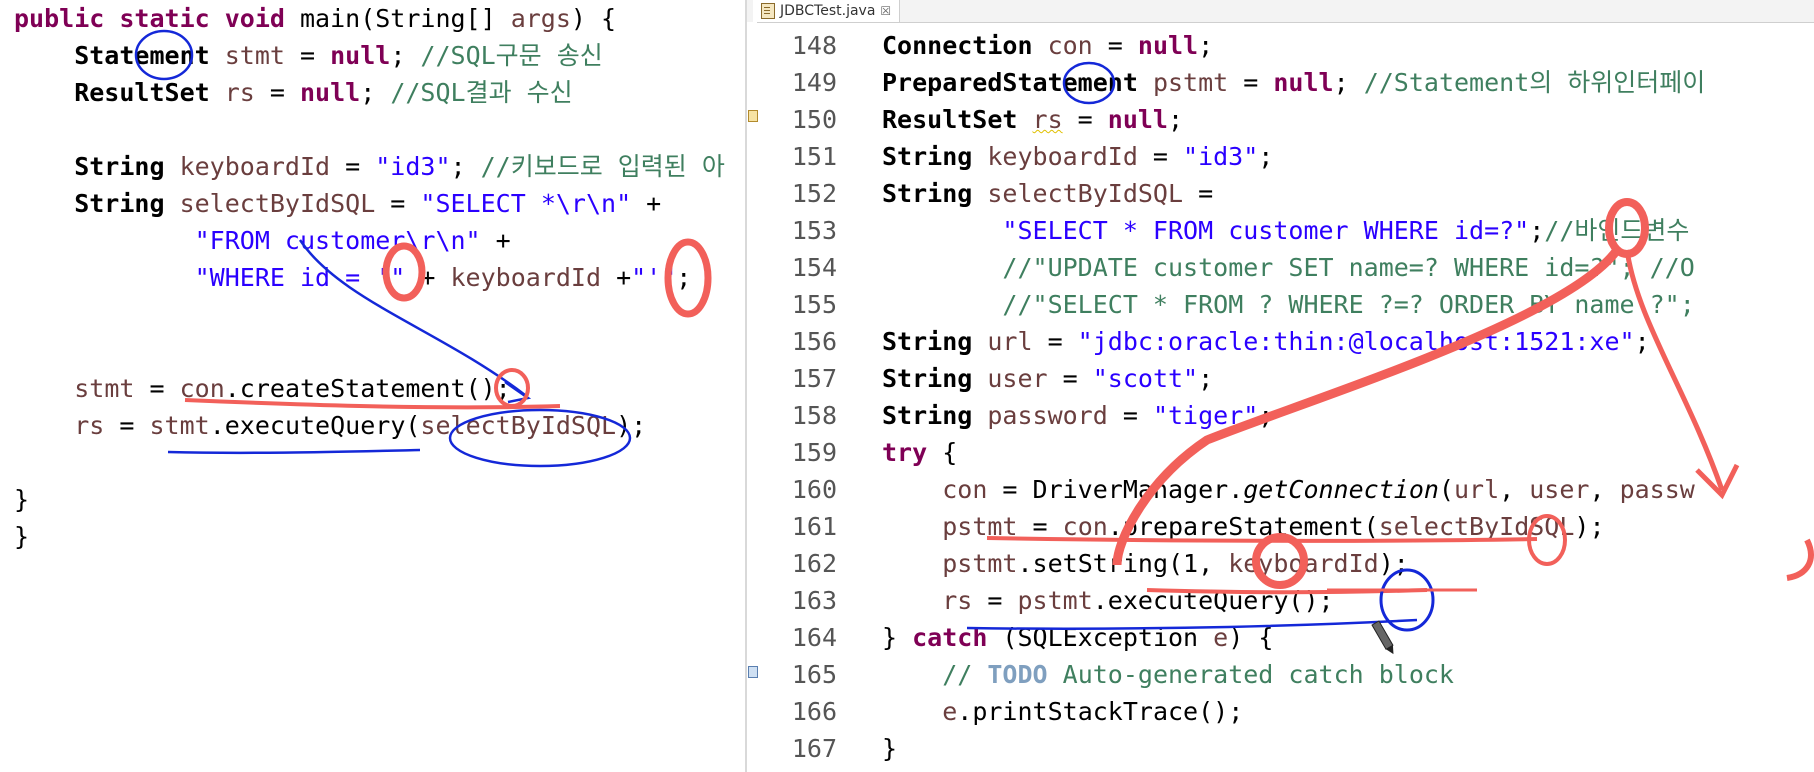 The width and height of the screenshot is (1814, 772). I want to click on code-line: String keyboardId = "id3"; //키보드로 입력된 아, so click(369, 166).